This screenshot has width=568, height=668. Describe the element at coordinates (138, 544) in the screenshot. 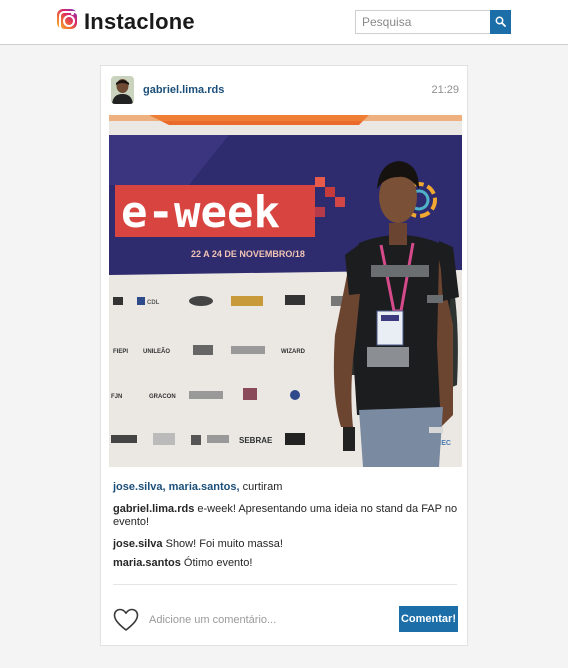

I see `comment-user: jose.silva` at that location.